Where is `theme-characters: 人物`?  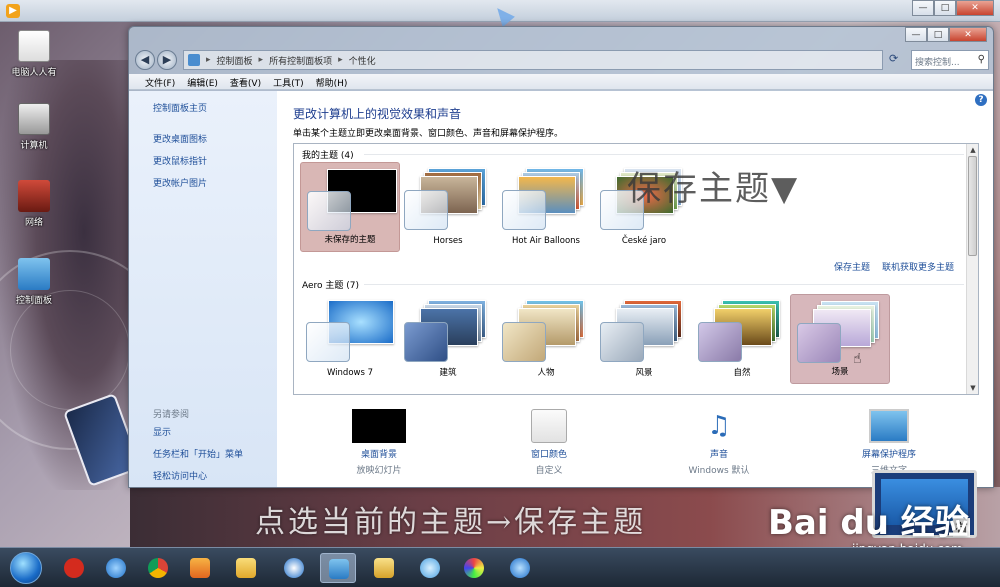
theme-characters: 人物 is located at coordinates (546, 339).